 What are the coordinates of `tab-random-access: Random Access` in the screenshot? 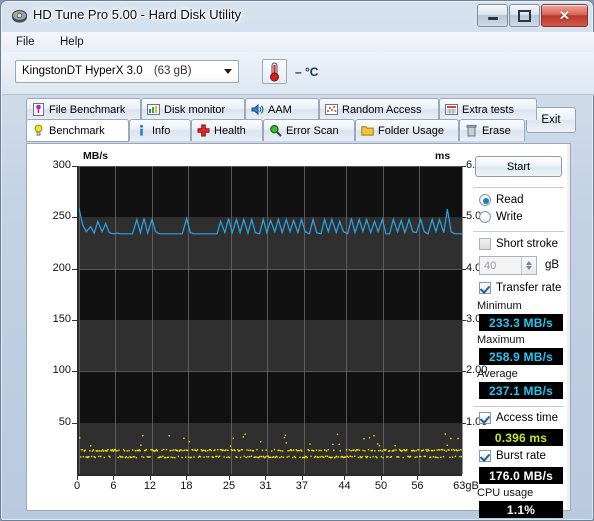 It's located at (379, 109).